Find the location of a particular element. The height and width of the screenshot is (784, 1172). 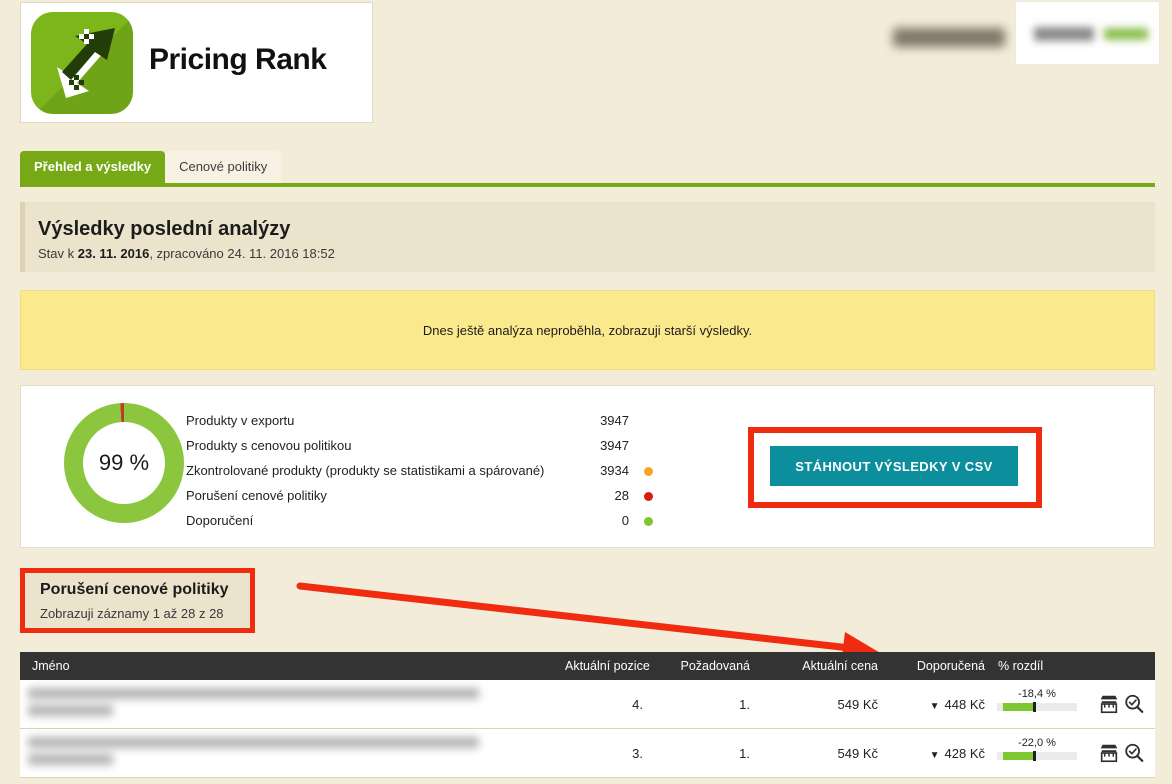

stat-row: Porušení cenové politiky 28 is located at coordinates (426, 495).